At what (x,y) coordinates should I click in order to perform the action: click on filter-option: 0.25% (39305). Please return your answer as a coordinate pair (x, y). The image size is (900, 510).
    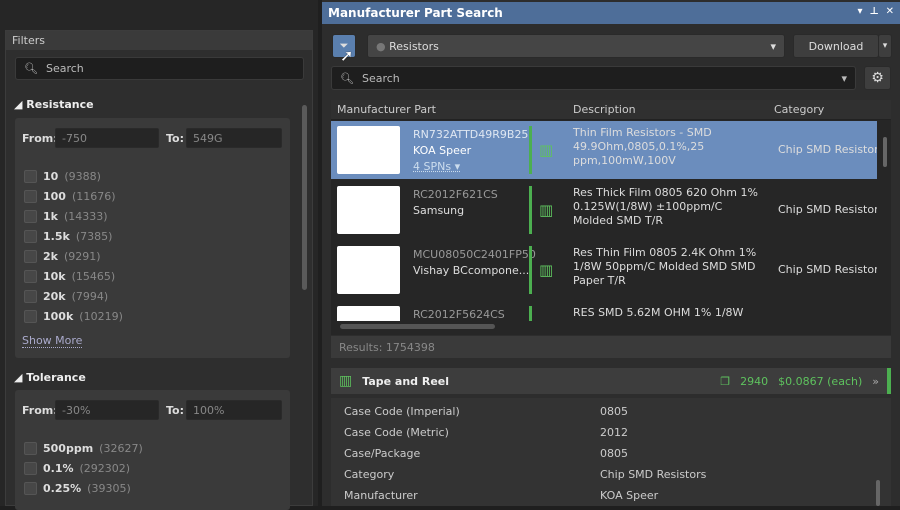
    Looking at the image, I should click on (83, 488).